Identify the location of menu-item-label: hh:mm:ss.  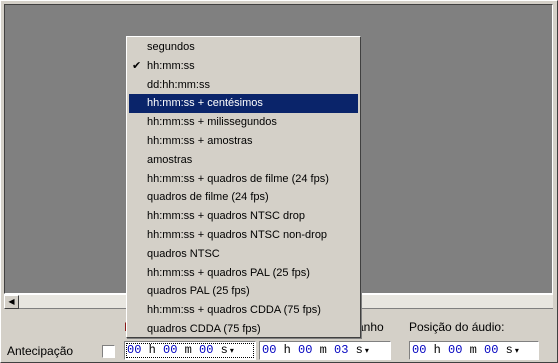
(171, 65).